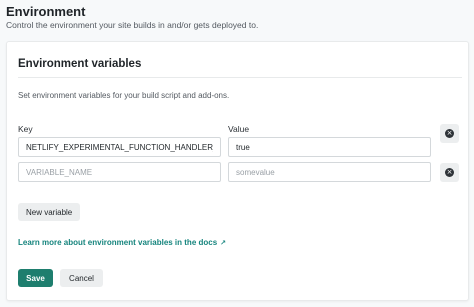  Describe the element at coordinates (35, 278) in the screenshot. I see `save-button: Save` at that location.